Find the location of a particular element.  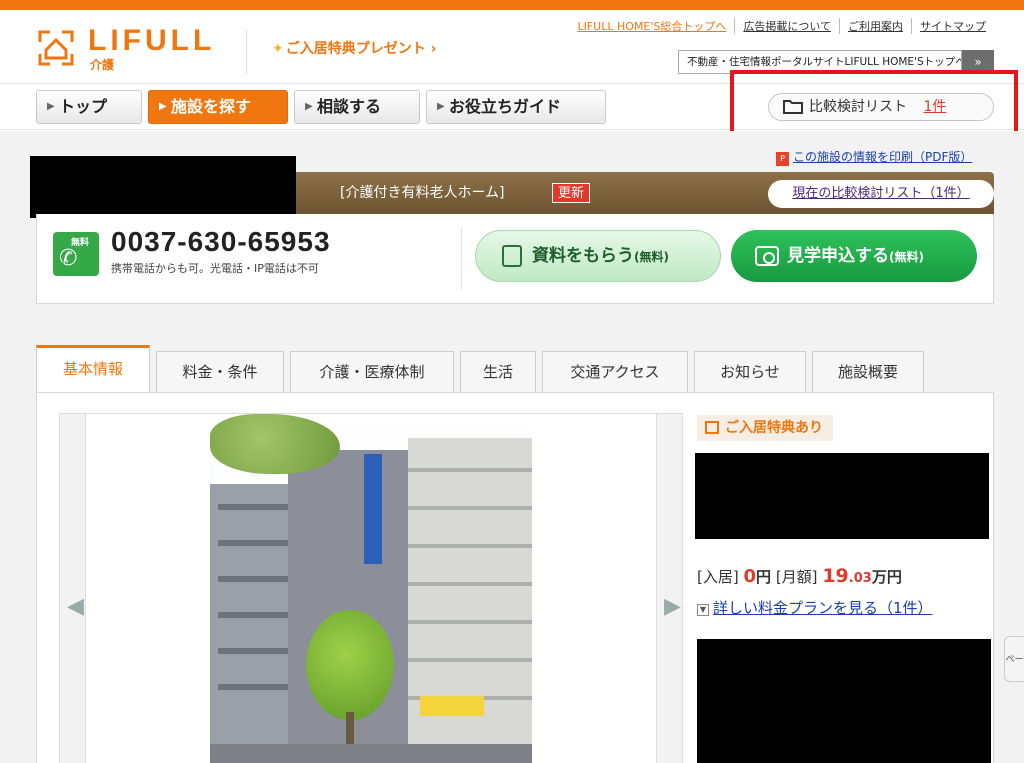

promo-label: ご入居特典プレゼント › is located at coordinates (361, 49).